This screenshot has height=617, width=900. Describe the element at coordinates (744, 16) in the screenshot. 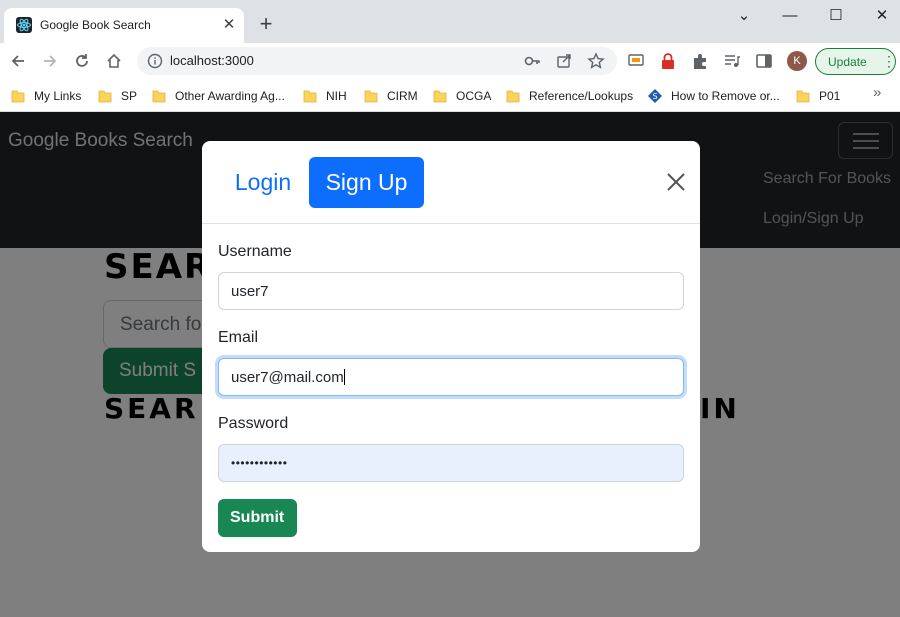

I see `tab-search-icon: ⌄` at that location.